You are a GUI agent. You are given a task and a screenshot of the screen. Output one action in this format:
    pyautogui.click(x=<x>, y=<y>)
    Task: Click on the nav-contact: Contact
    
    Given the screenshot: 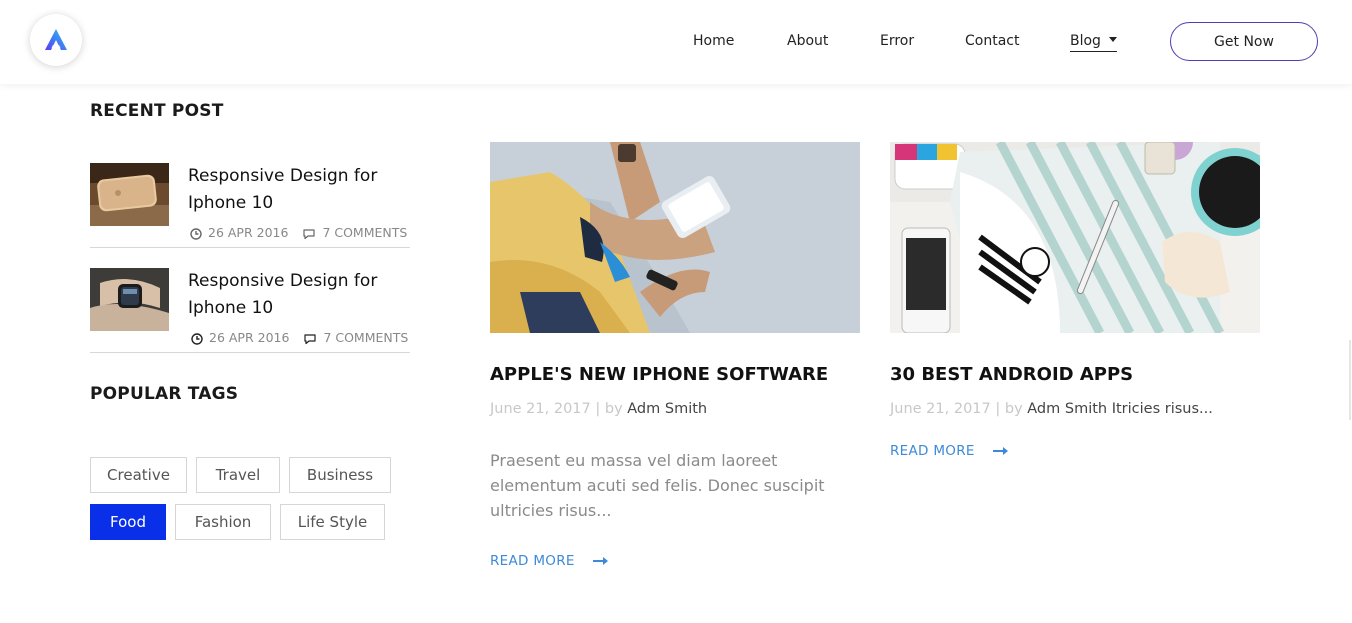 What is the action you would take?
    pyautogui.click(x=992, y=41)
    